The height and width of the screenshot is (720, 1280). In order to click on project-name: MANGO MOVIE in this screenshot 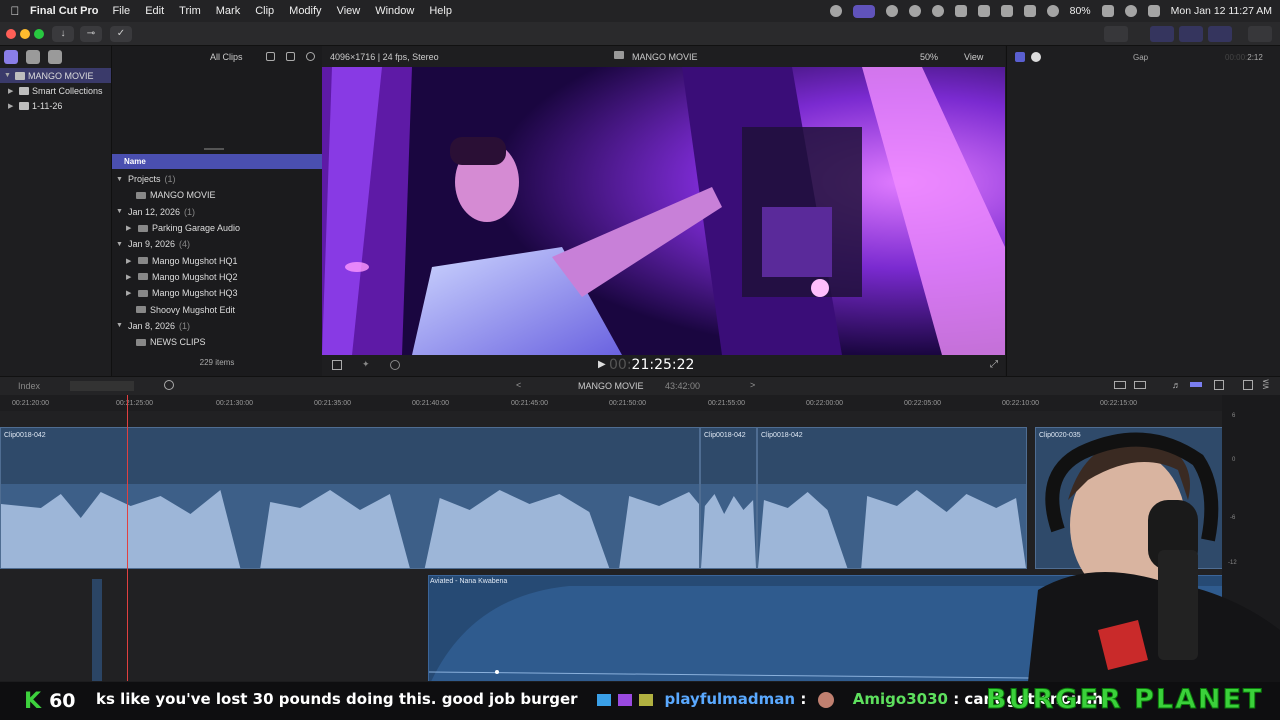, I will do `click(611, 386)`.